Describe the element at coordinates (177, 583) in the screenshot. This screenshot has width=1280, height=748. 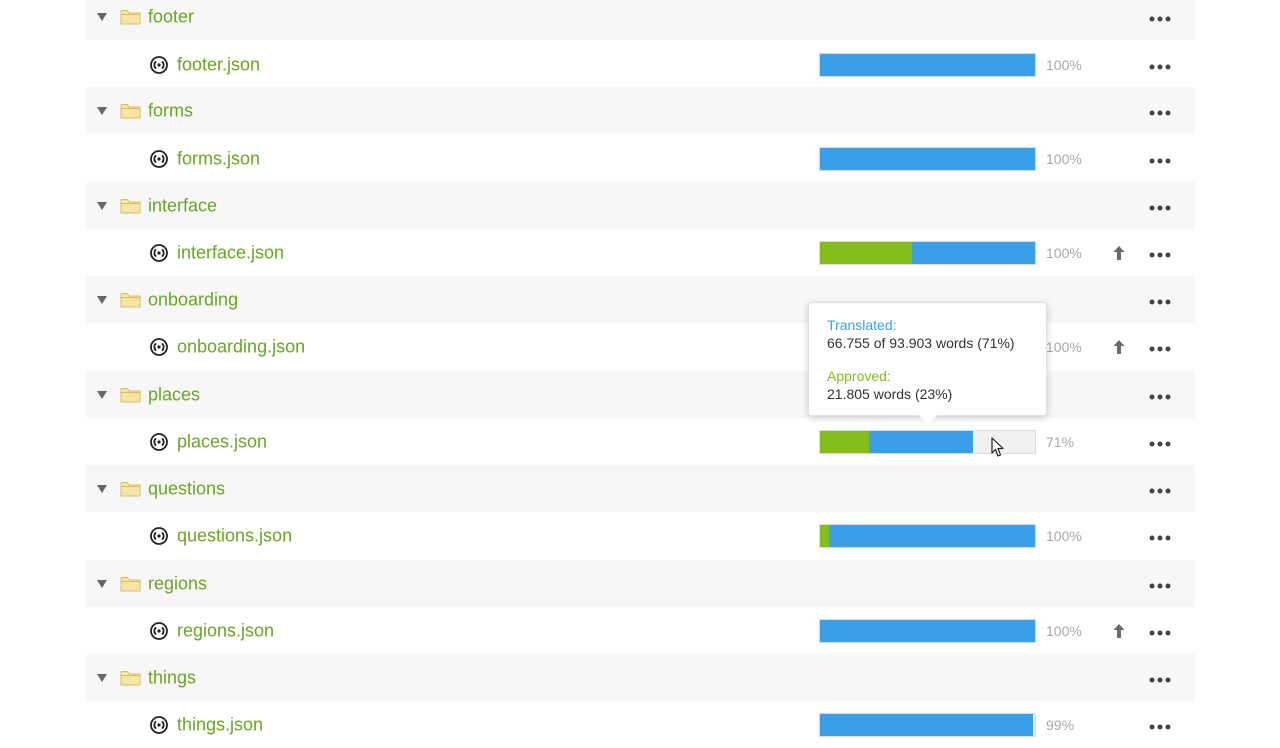
I see `folder-name: regions` at that location.